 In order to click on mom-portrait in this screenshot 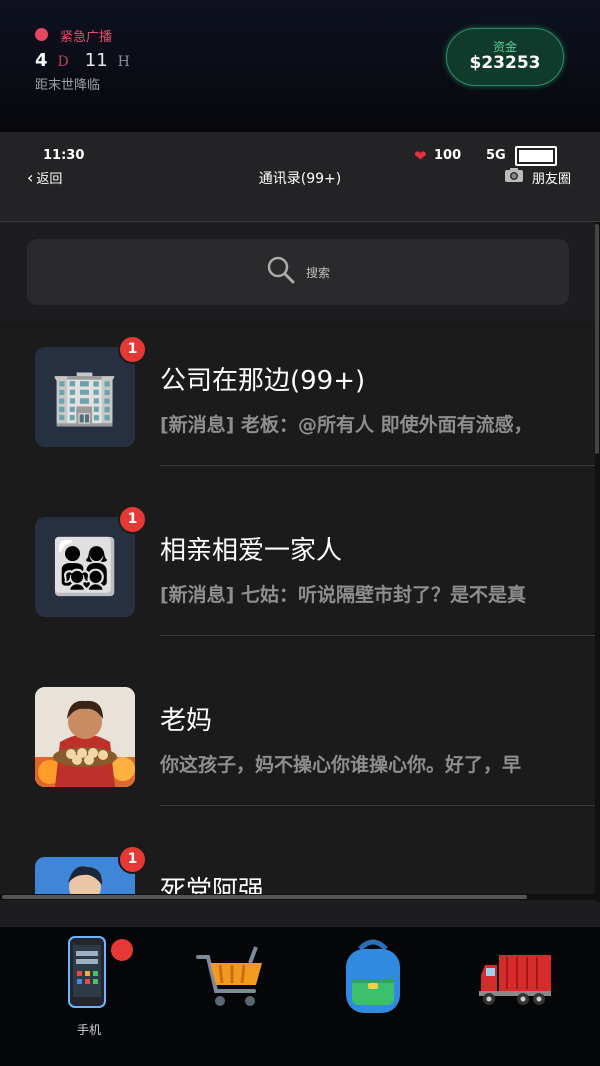, I will do `click(85, 737)`.